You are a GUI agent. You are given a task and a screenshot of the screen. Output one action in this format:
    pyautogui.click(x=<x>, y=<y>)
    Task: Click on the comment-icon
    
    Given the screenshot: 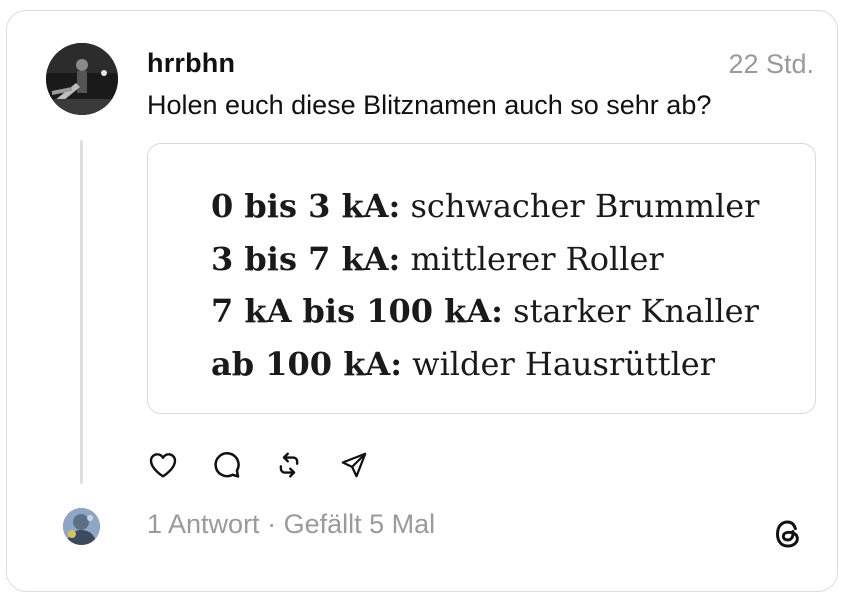 What is the action you would take?
    pyautogui.click(x=227, y=464)
    